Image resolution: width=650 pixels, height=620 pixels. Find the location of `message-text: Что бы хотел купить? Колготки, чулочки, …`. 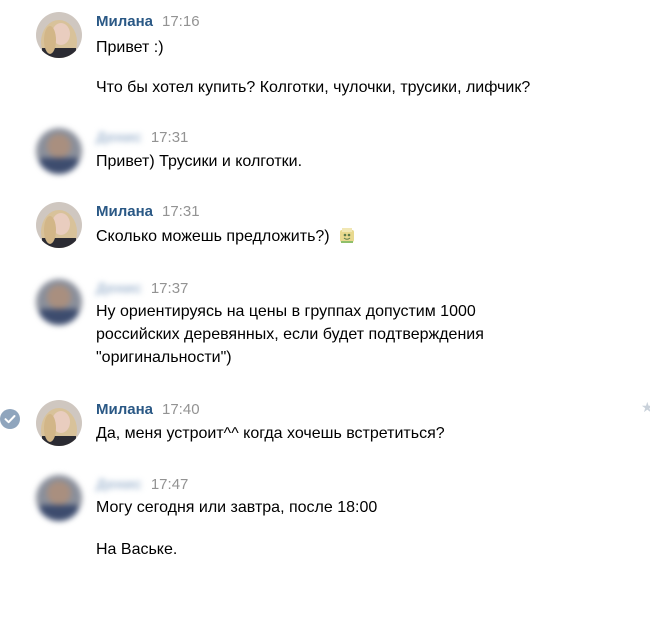

message-text: Что бы хотел купить? Колготки, чулочки, … is located at coordinates (313, 87).